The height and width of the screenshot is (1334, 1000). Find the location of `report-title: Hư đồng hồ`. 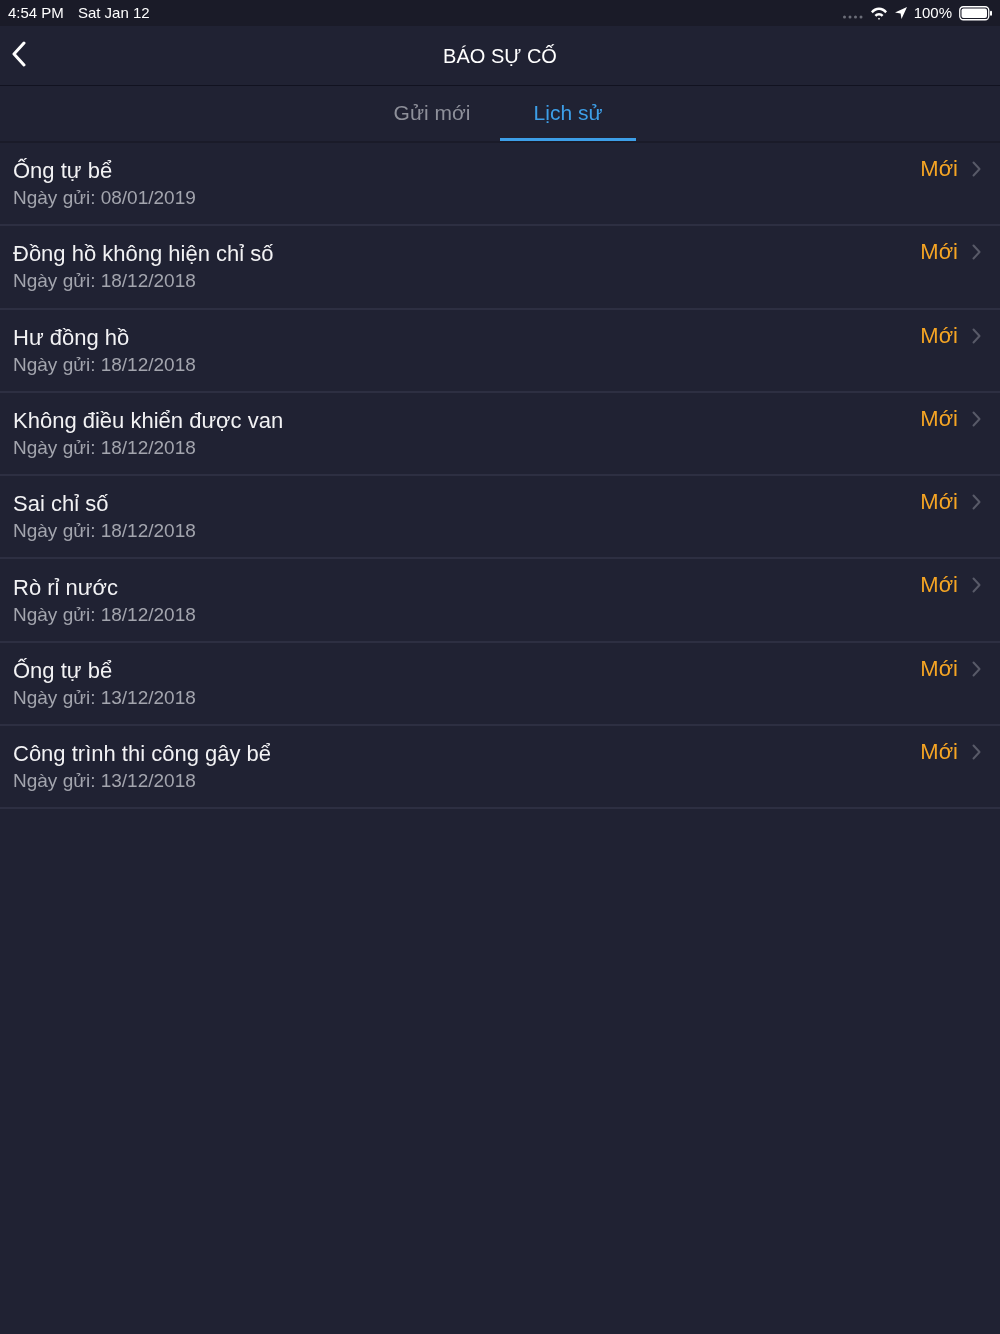

report-title: Hư đồng hồ is located at coordinates (72, 337).